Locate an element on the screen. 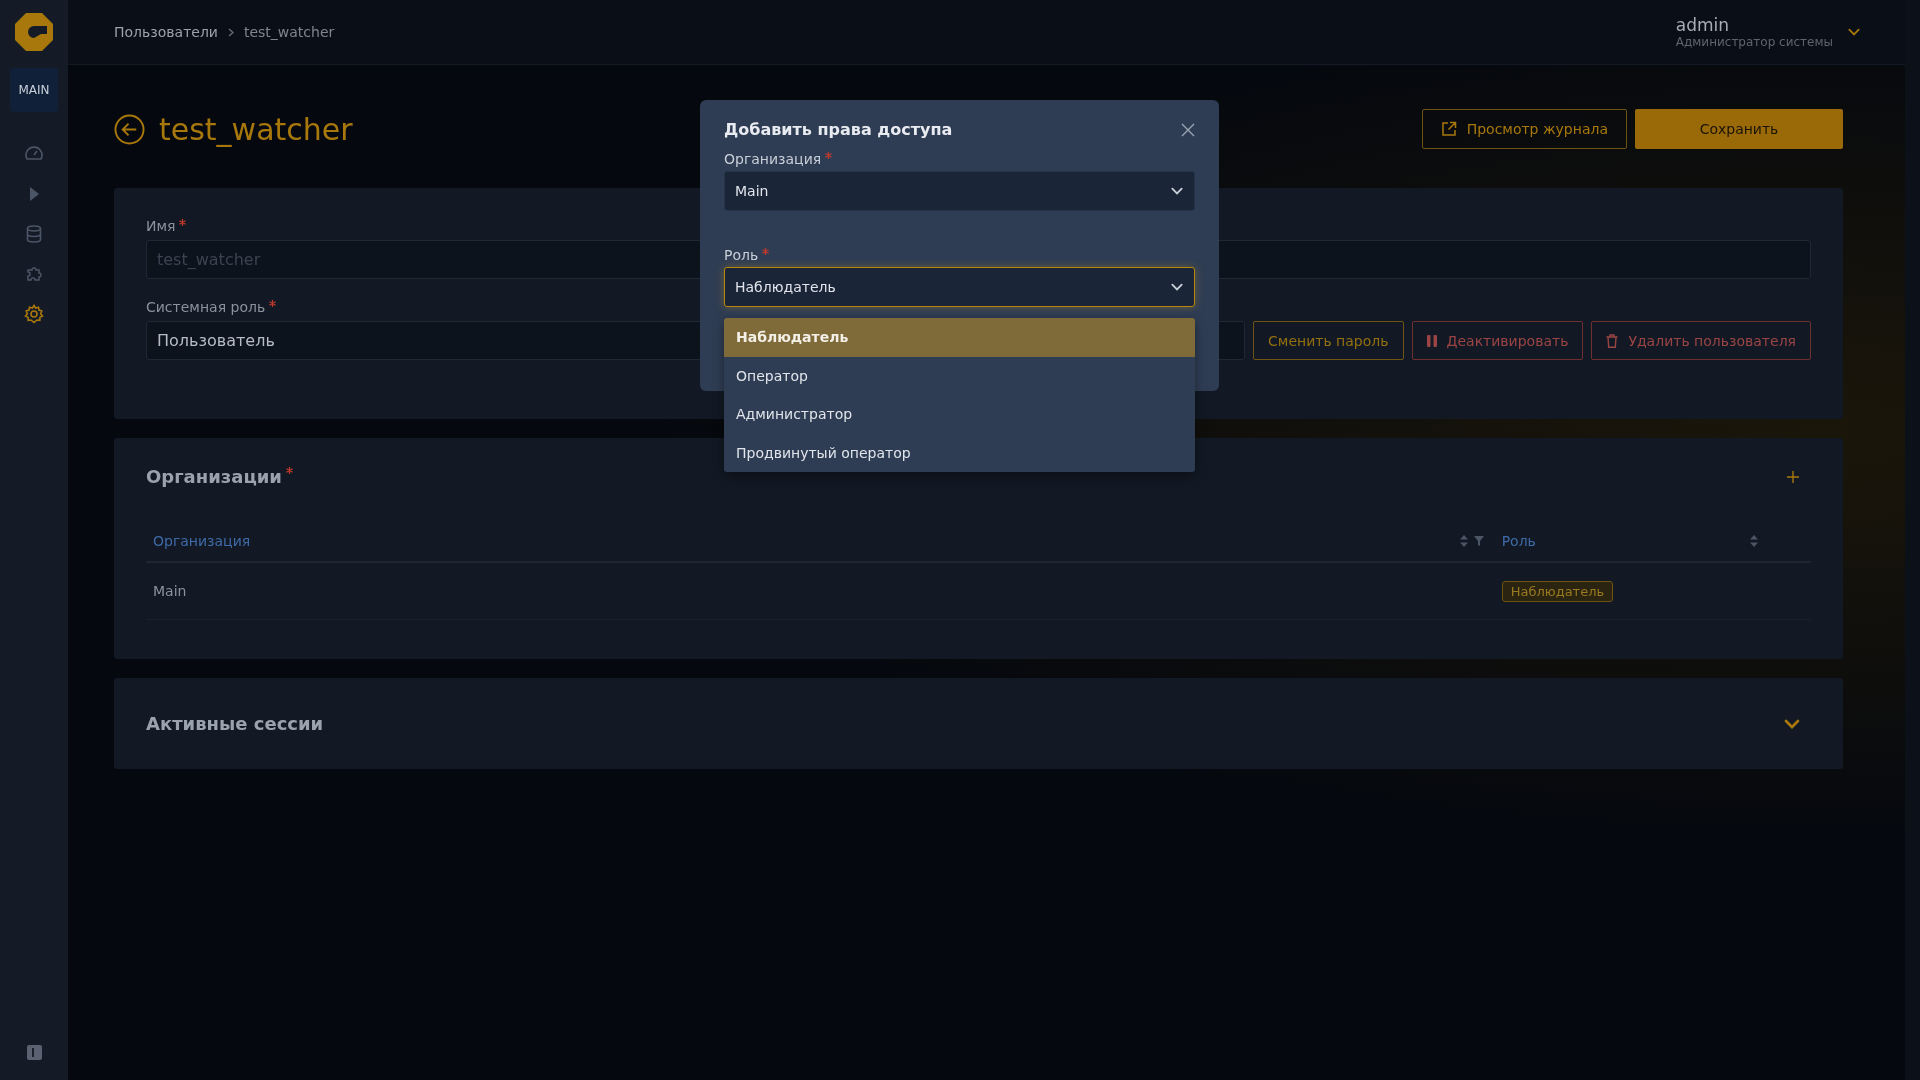 This screenshot has height=1080, width=1920. role-tag: Наблюдатель is located at coordinates (1557, 591).